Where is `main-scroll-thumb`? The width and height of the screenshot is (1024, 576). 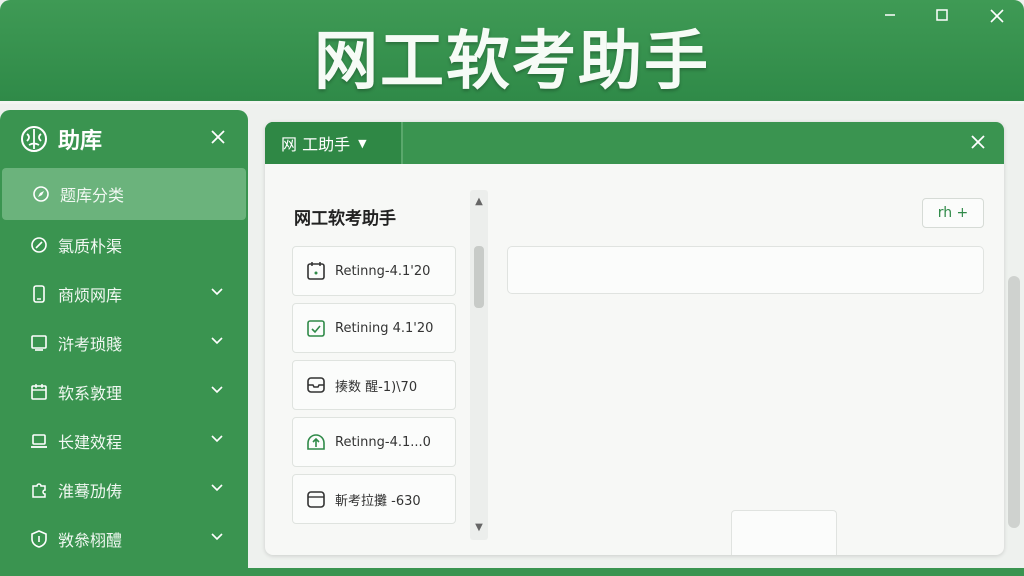
main-scroll-thumb is located at coordinates (1014, 402).